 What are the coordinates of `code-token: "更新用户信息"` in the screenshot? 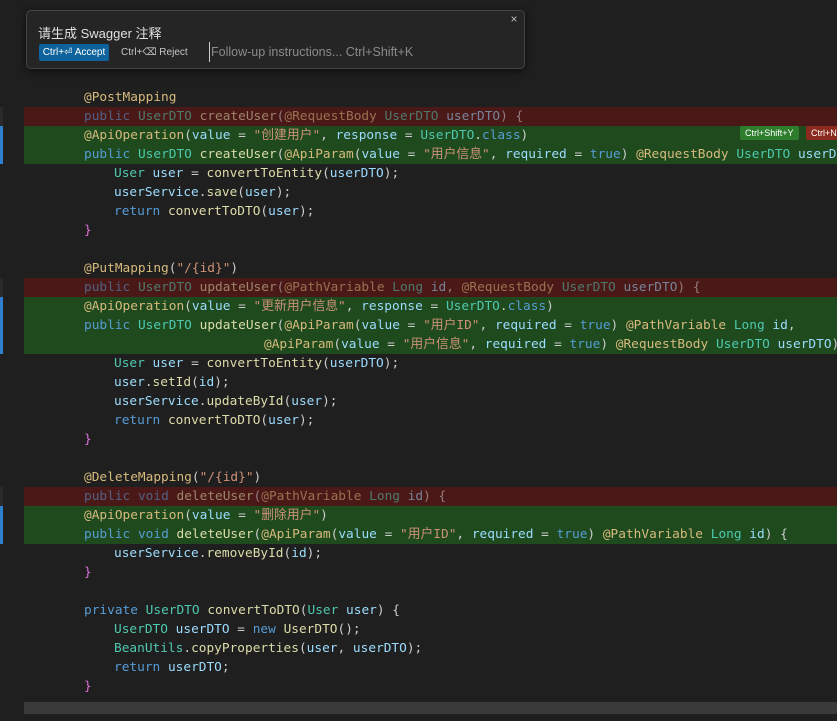 It's located at (299, 306).